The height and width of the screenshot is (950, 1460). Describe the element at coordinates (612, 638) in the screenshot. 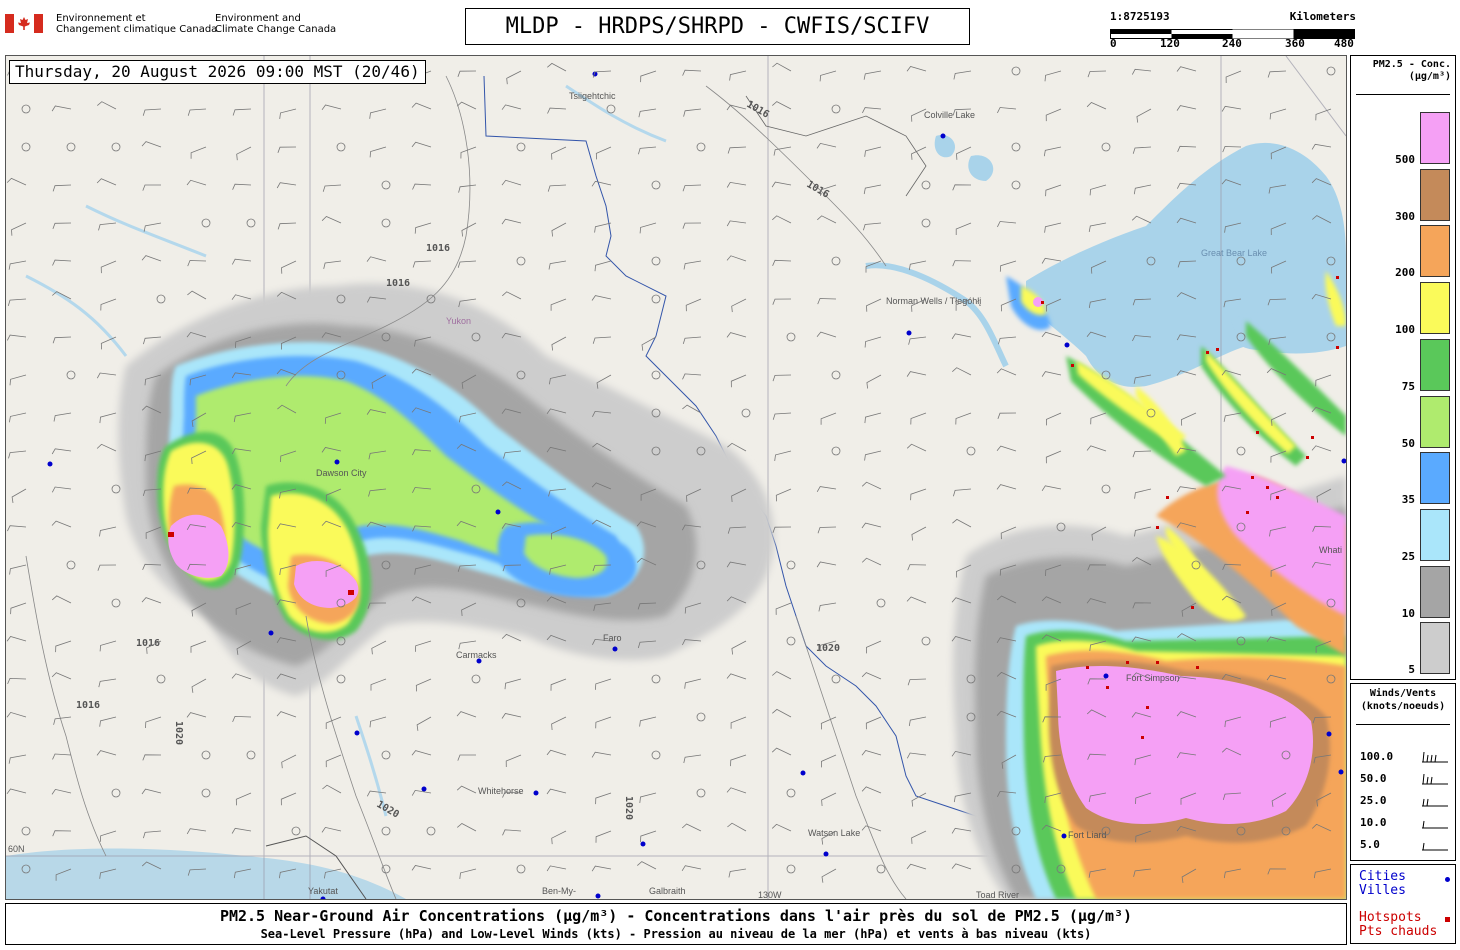

I see `place-label: Faro` at that location.